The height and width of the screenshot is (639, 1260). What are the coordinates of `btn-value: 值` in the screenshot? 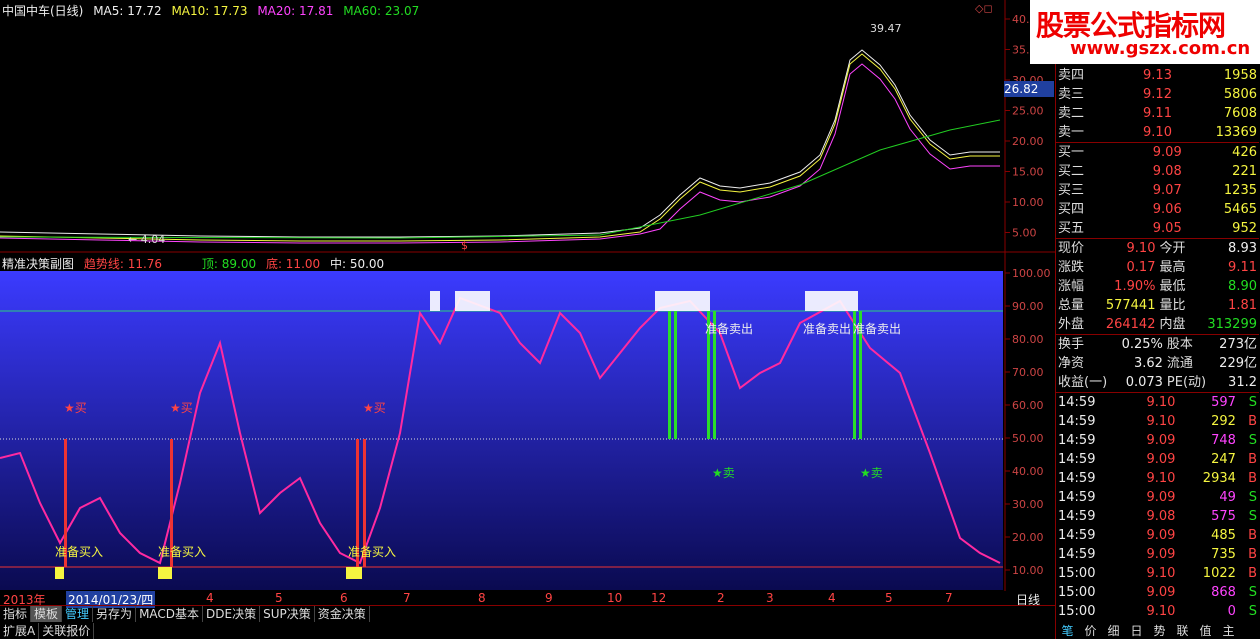 It's located at (1205, 631).